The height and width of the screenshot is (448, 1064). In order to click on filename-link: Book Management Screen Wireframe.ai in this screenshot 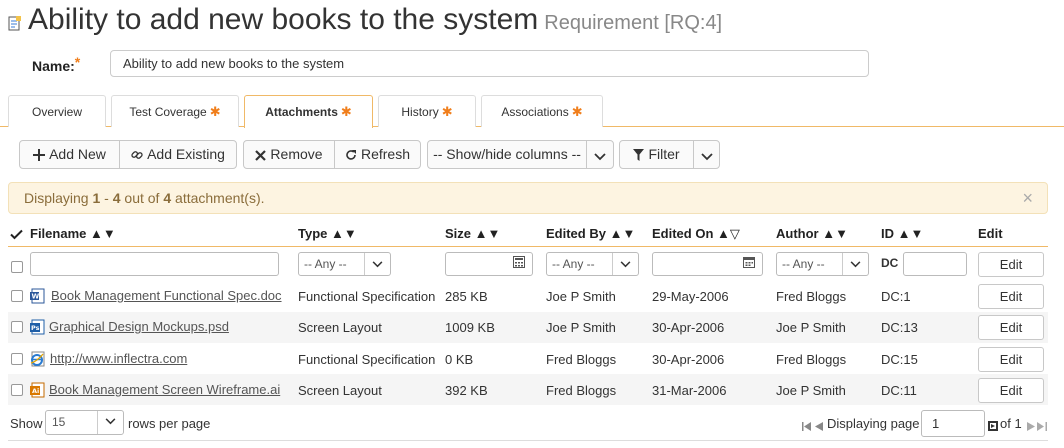, I will do `click(164, 389)`.